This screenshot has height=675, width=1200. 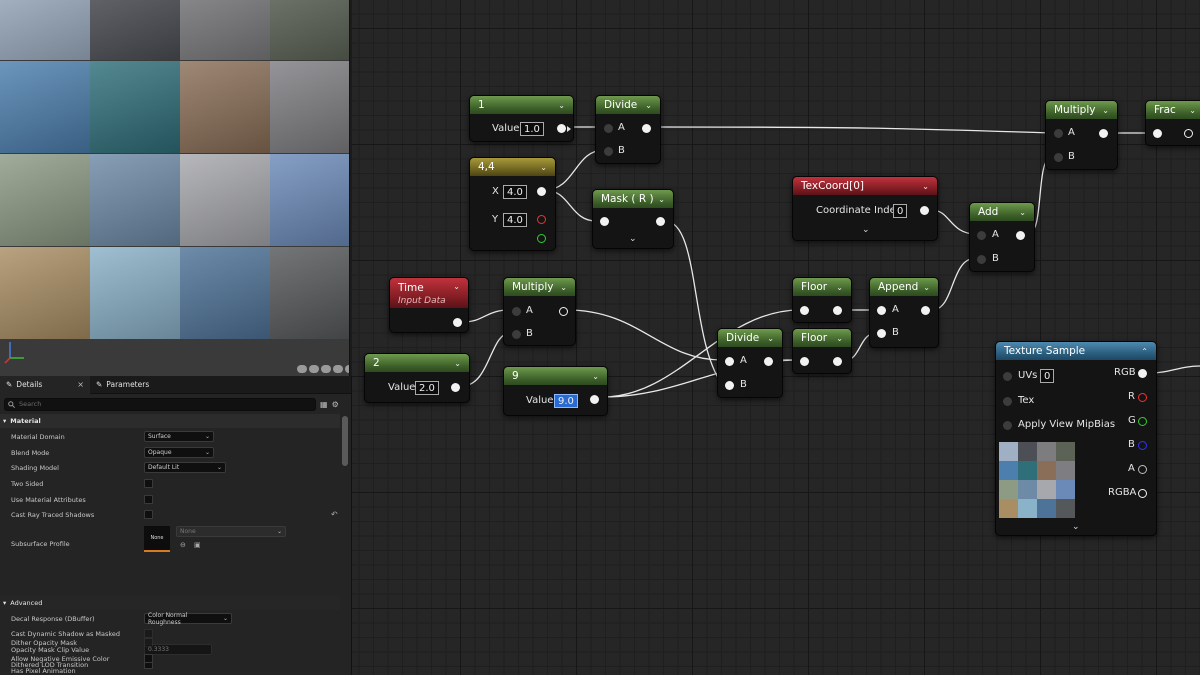 What do you see at coordinates (822, 300) in the screenshot?
I see `node-floor-1: Floor ⌄` at bounding box center [822, 300].